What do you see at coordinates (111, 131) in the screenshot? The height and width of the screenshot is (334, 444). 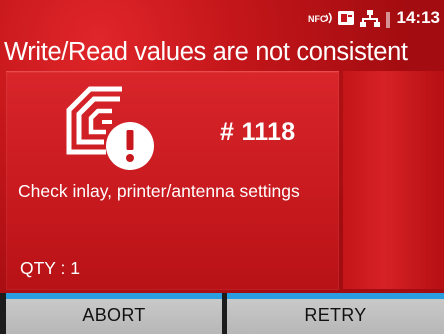 I see `rfid-error-icon` at bounding box center [111, 131].